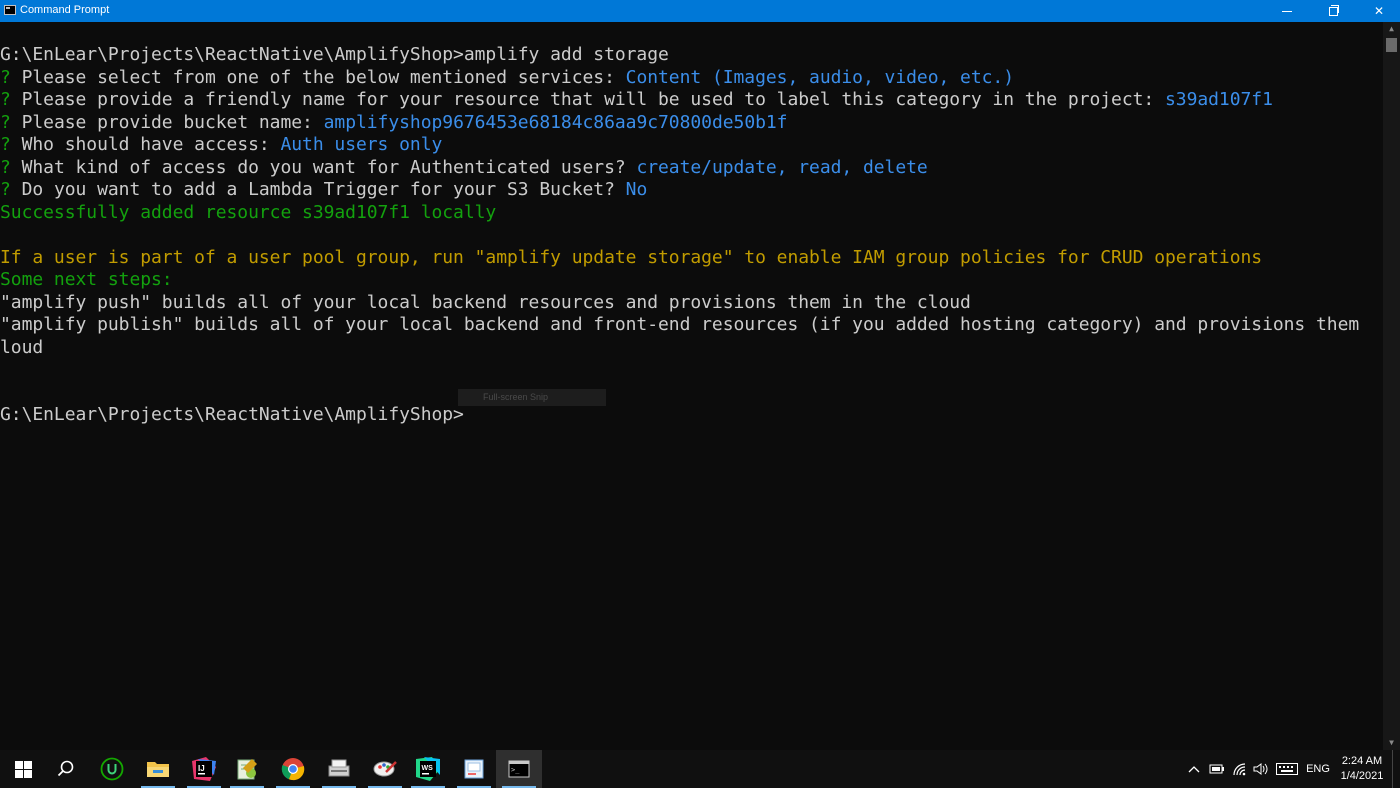 This screenshot has width=1400, height=788. I want to click on image-viewer-icon, so click(474, 769).